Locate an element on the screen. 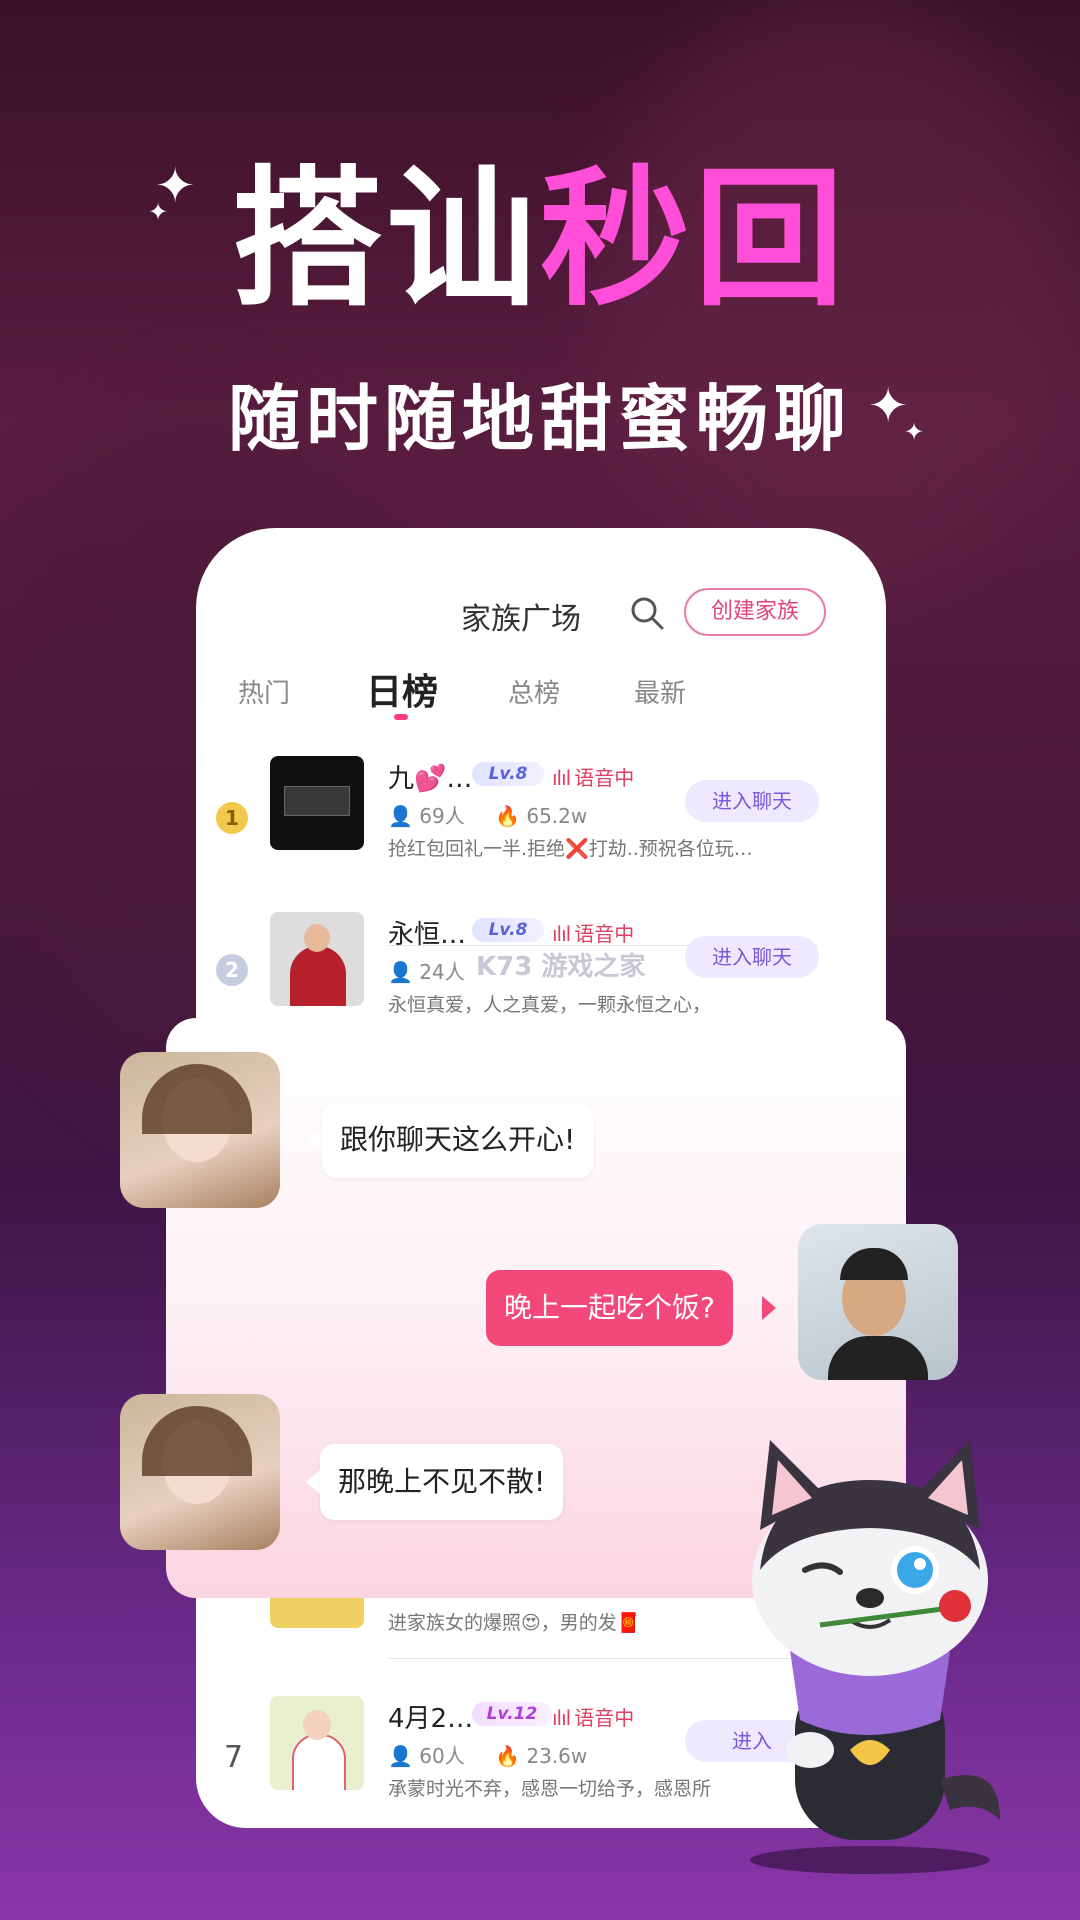  search-icon is located at coordinates (647, 613).